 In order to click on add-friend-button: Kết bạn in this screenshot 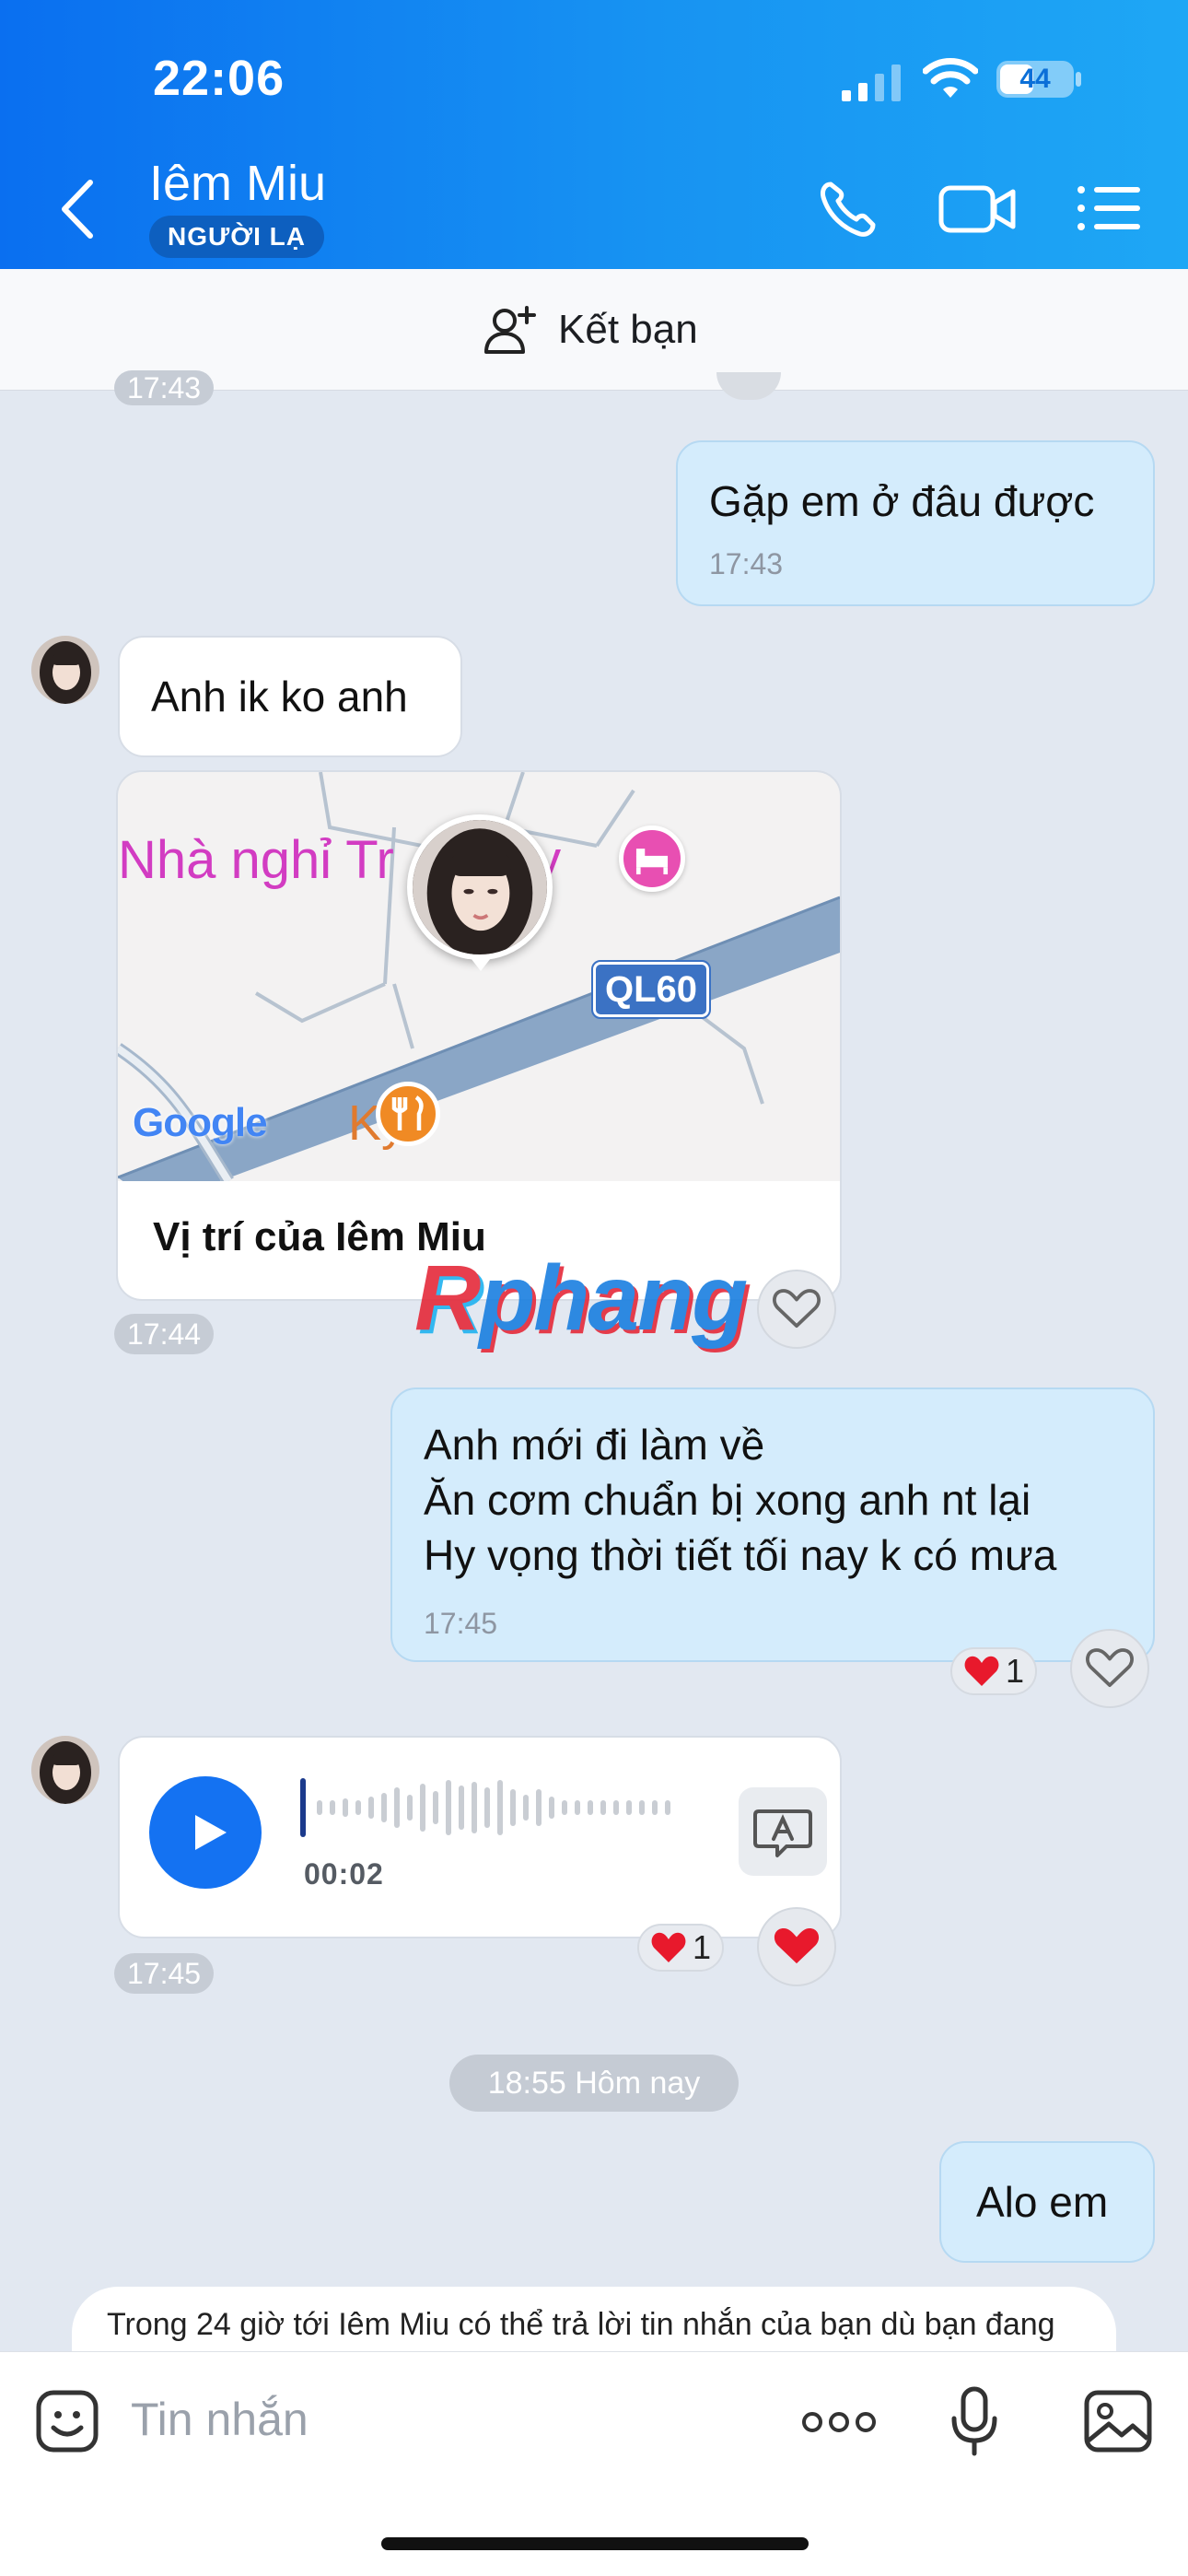, I will do `click(591, 329)`.